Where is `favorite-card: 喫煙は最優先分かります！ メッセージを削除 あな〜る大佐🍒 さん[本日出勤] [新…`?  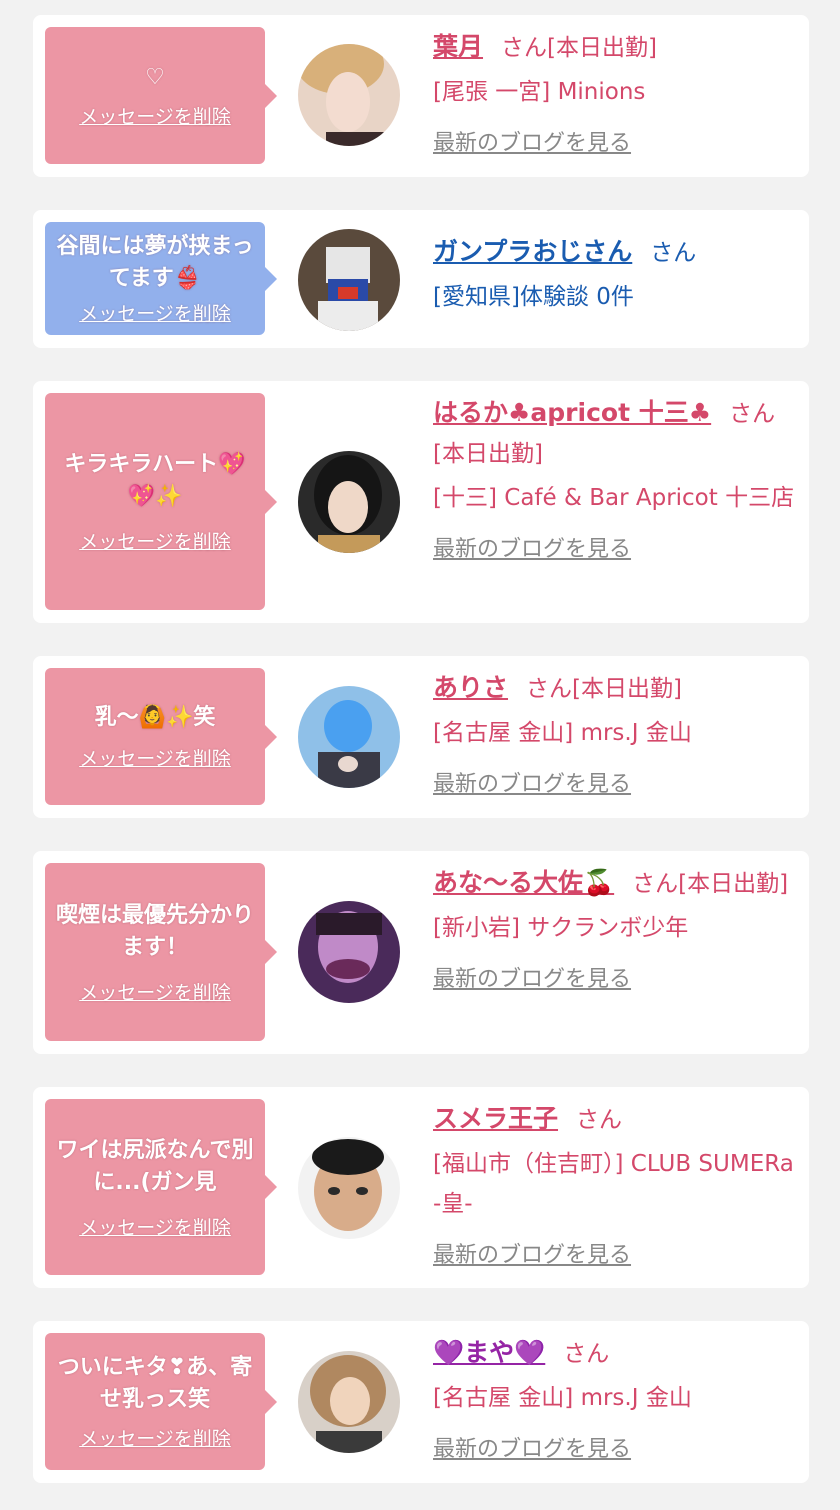
favorite-card: 喫煙は最優先分かります！ メッセージを削除 あな〜る大佐🍒 さん[本日出勤] [新… is located at coordinates (421, 952).